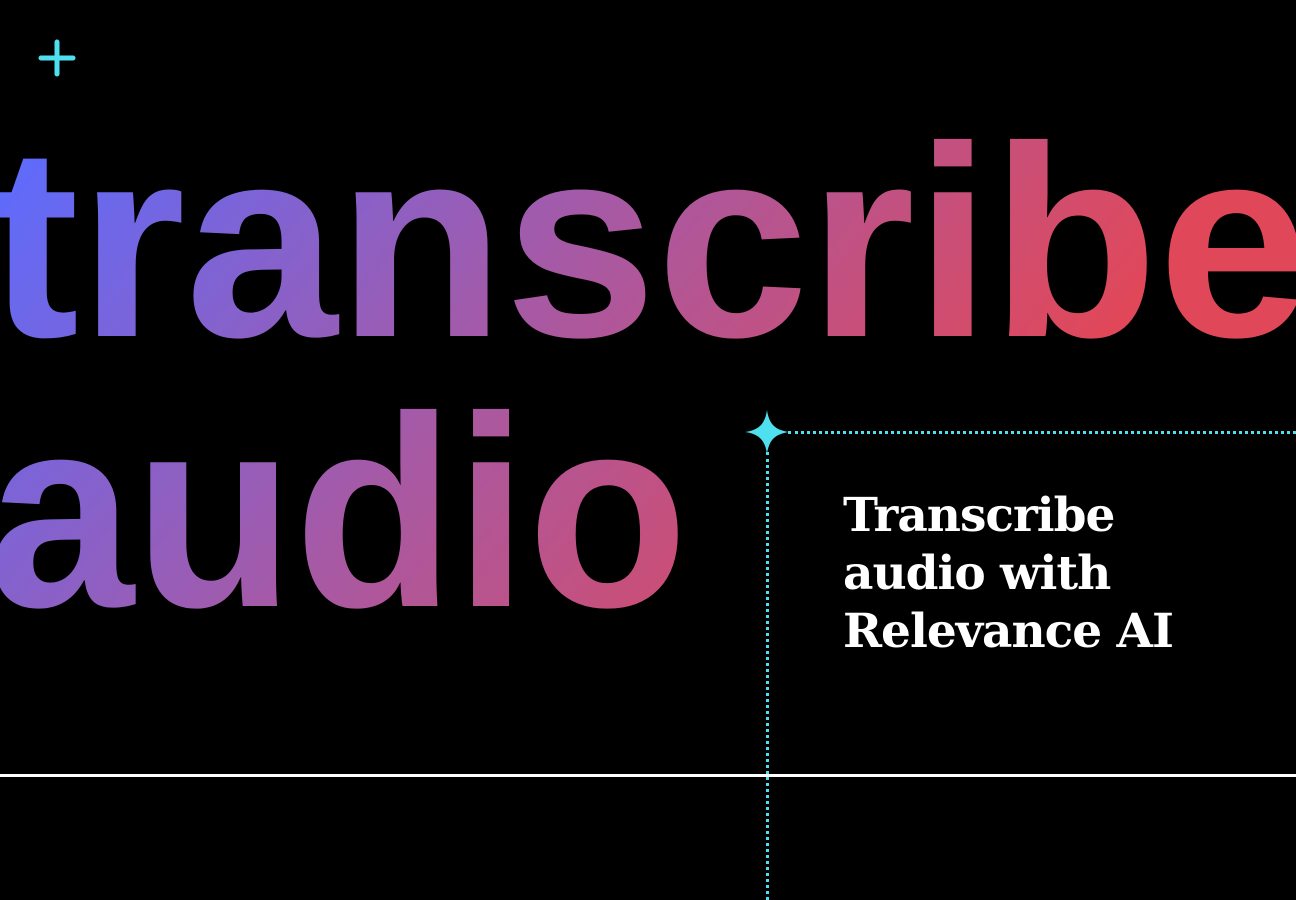 This screenshot has height=900, width=1296. Describe the element at coordinates (1008, 631) in the screenshot. I see `caption-line-3: Relevance AI` at that location.